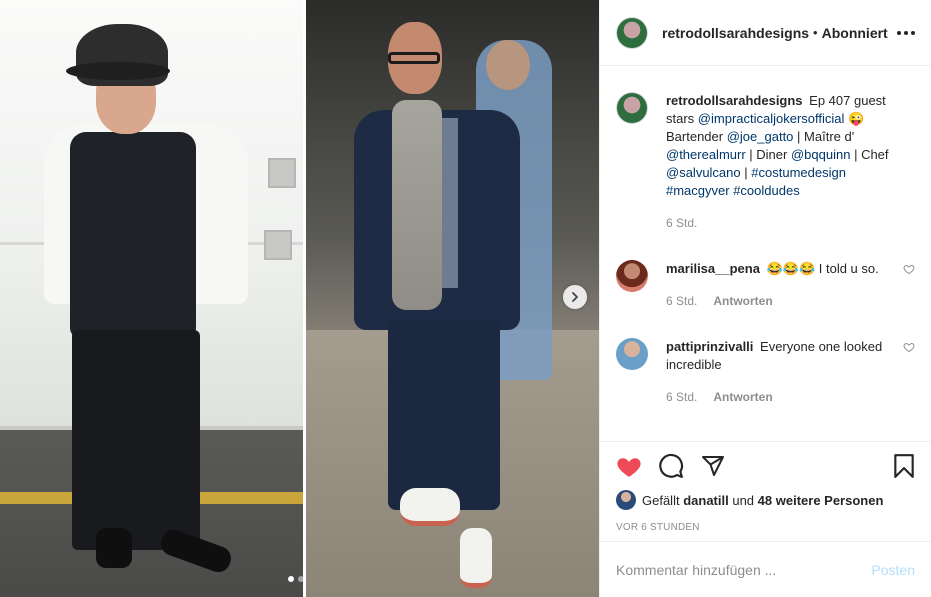 The image size is (931, 597). What do you see at coordinates (296, 579) in the screenshot?
I see `carousel-dots` at bounding box center [296, 579].